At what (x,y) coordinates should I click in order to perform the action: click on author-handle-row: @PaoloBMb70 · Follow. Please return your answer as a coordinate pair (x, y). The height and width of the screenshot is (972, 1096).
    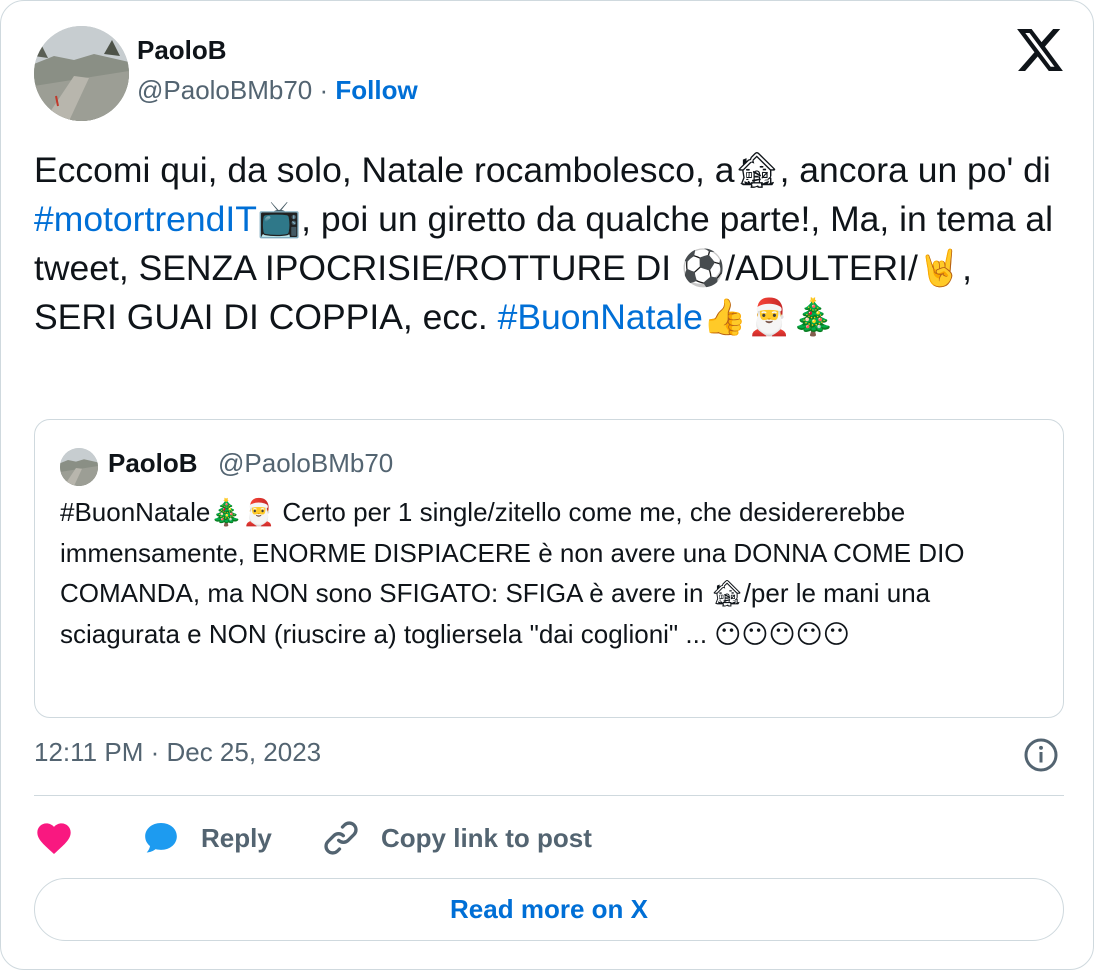
    Looking at the image, I should click on (277, 90).